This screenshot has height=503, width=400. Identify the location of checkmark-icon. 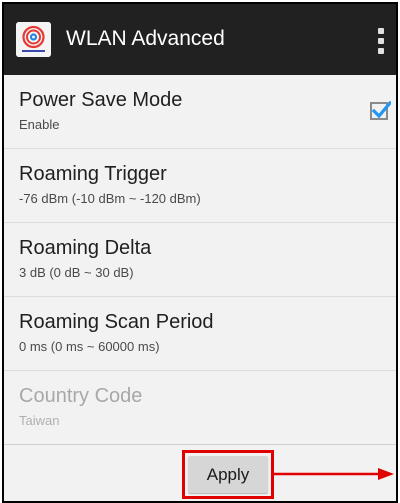
(380, 110).